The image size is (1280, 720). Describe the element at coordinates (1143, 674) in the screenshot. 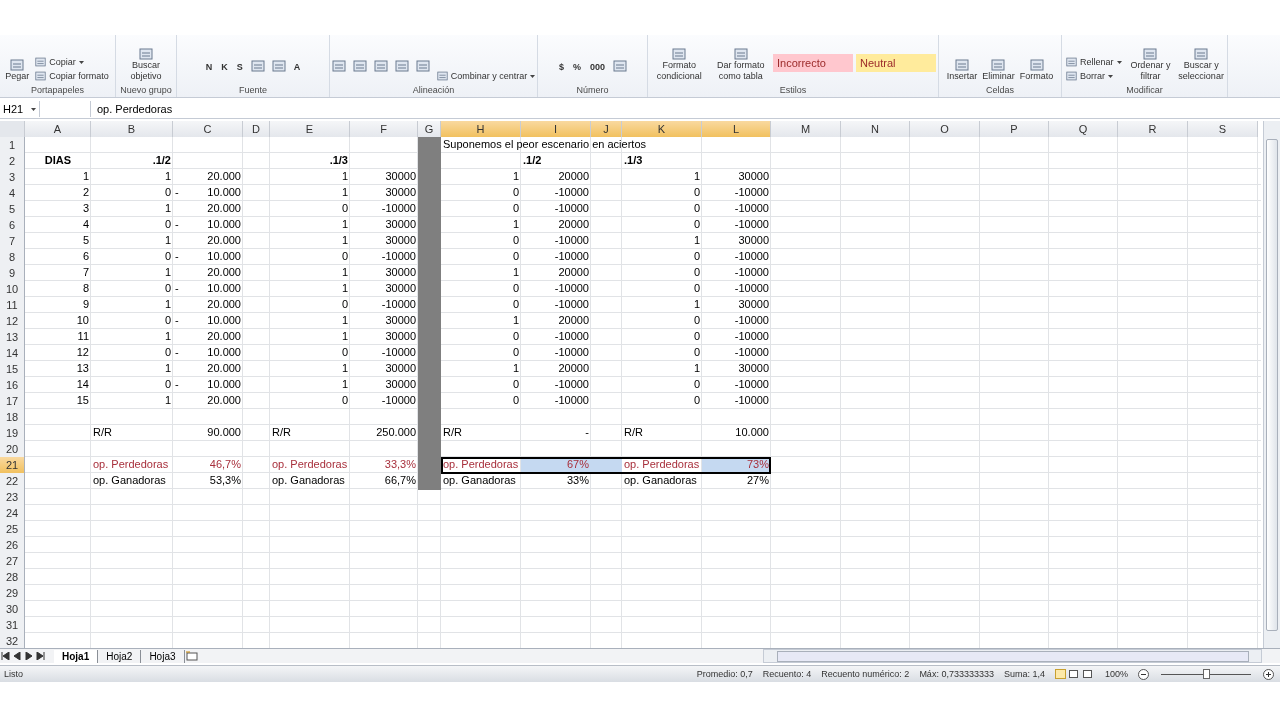

I see `zoom-out-icon` at that location.